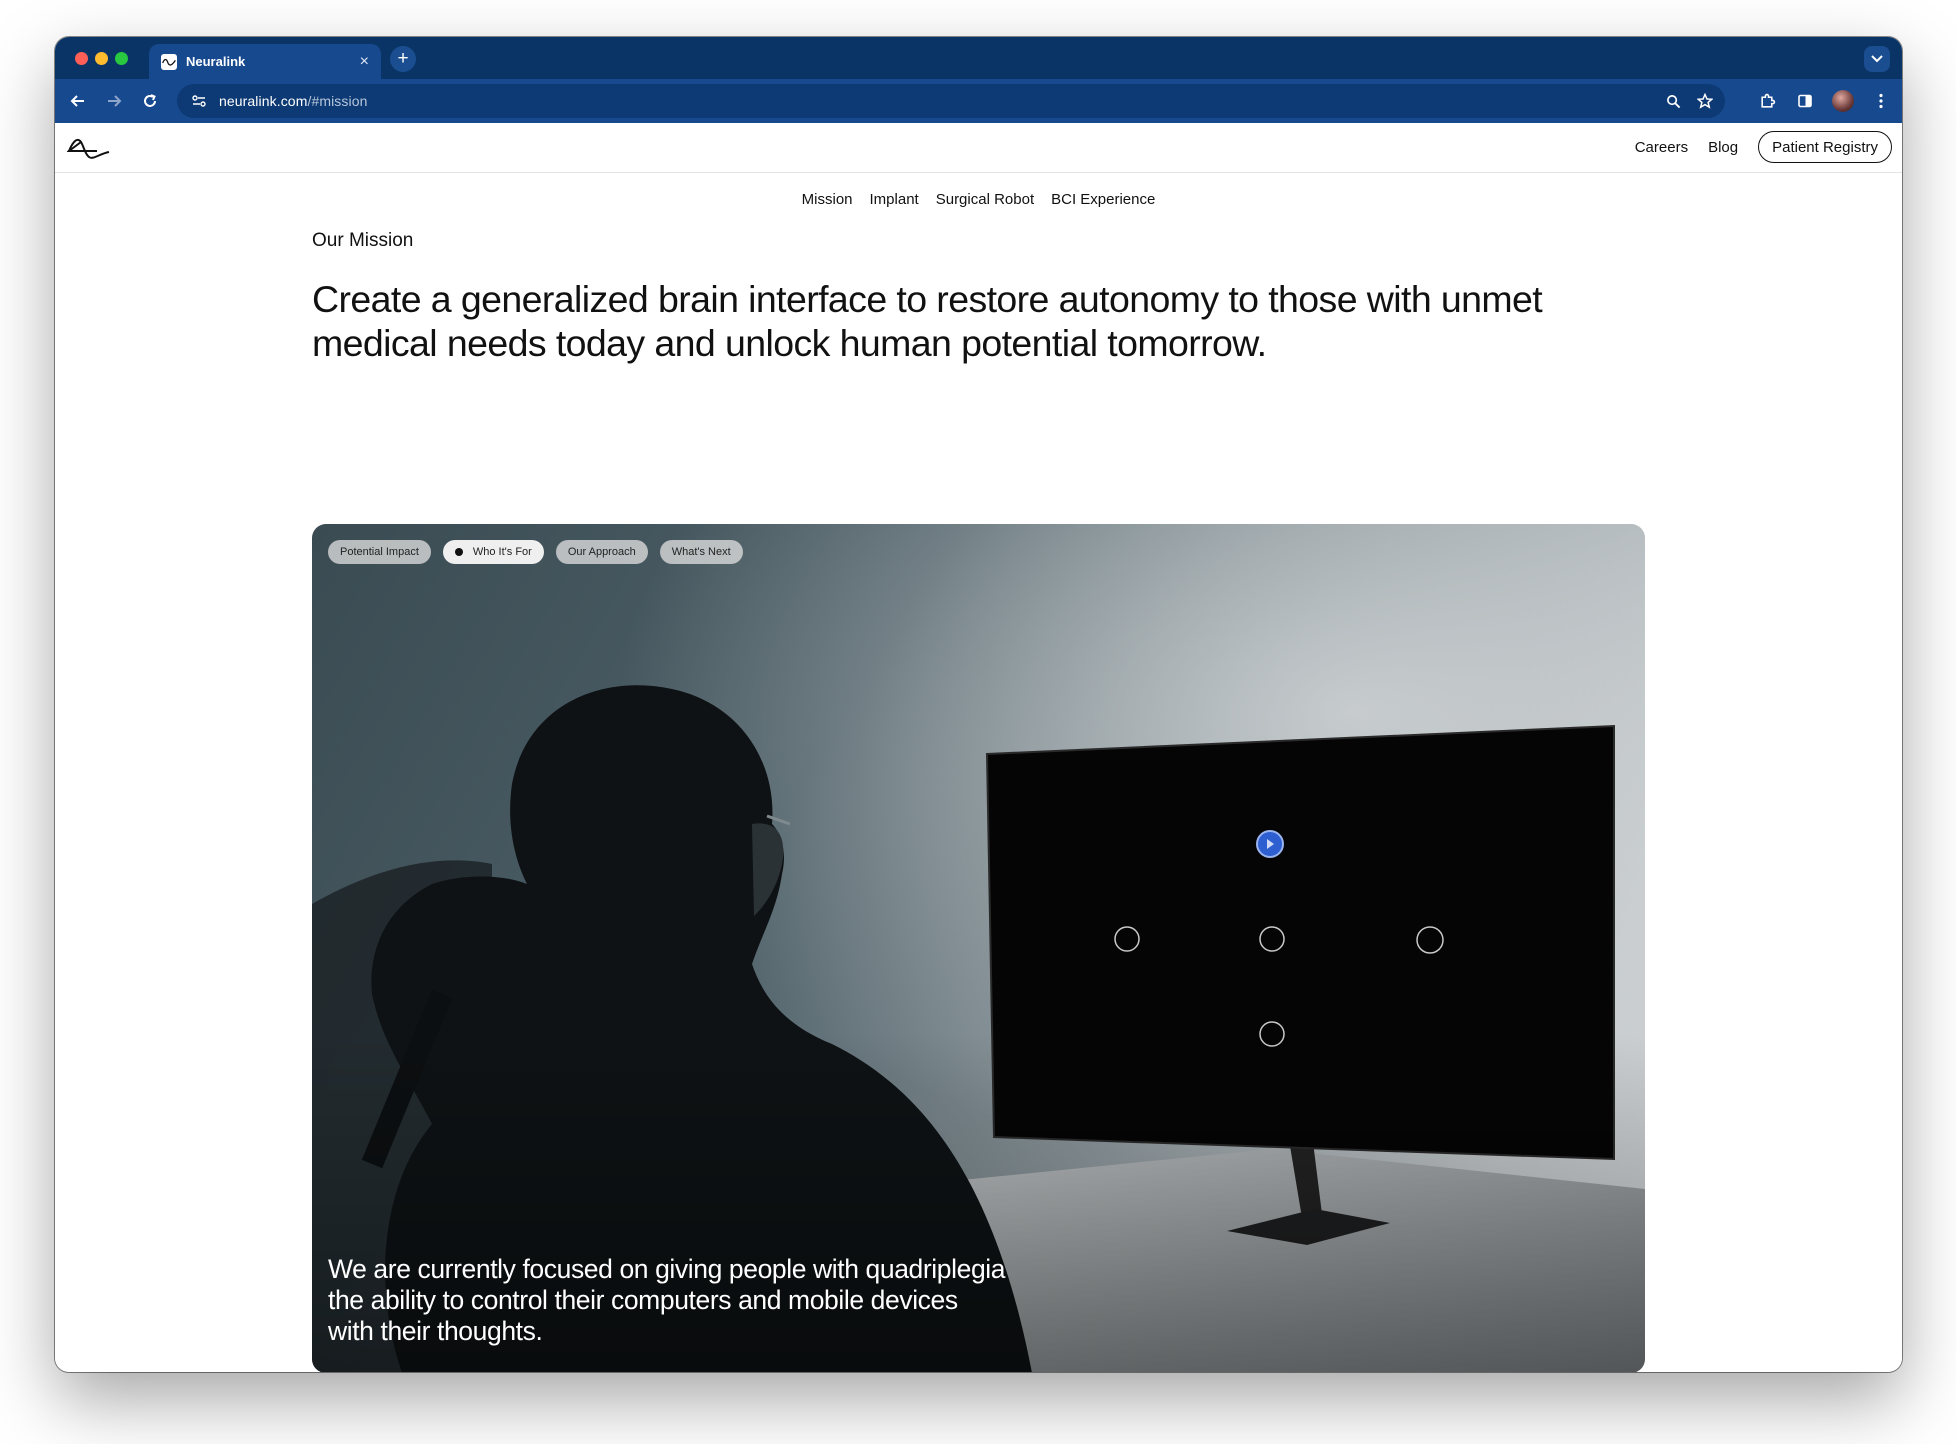 The height and width of the screenshot is (1444, 1956). I want to click on reload-button, so click(150, 101).